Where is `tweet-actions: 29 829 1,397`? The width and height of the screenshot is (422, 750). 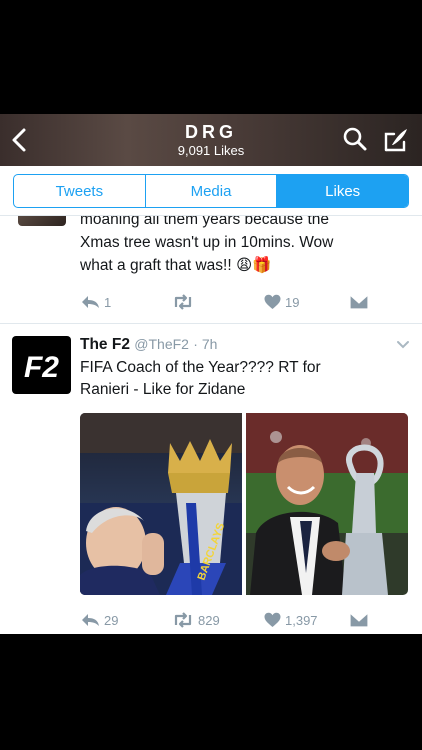 tweet-actions: 29 829 1,397 is located at coordinates (230, 620).